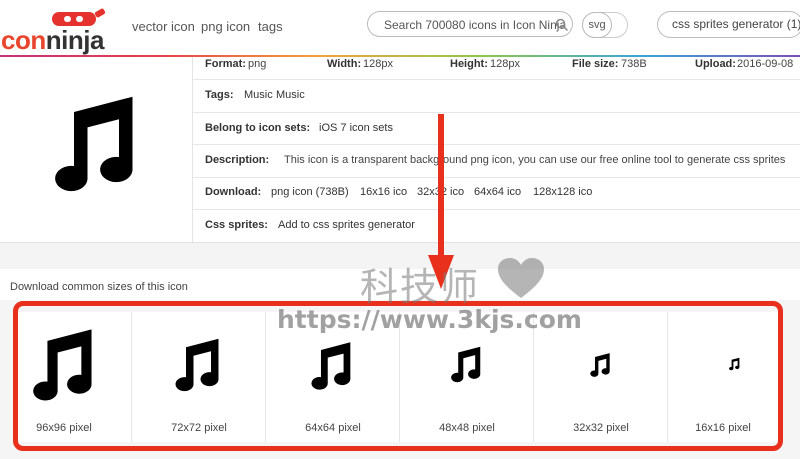  I want to click on nav-vector-icon: vector icon, so click(163, 26).